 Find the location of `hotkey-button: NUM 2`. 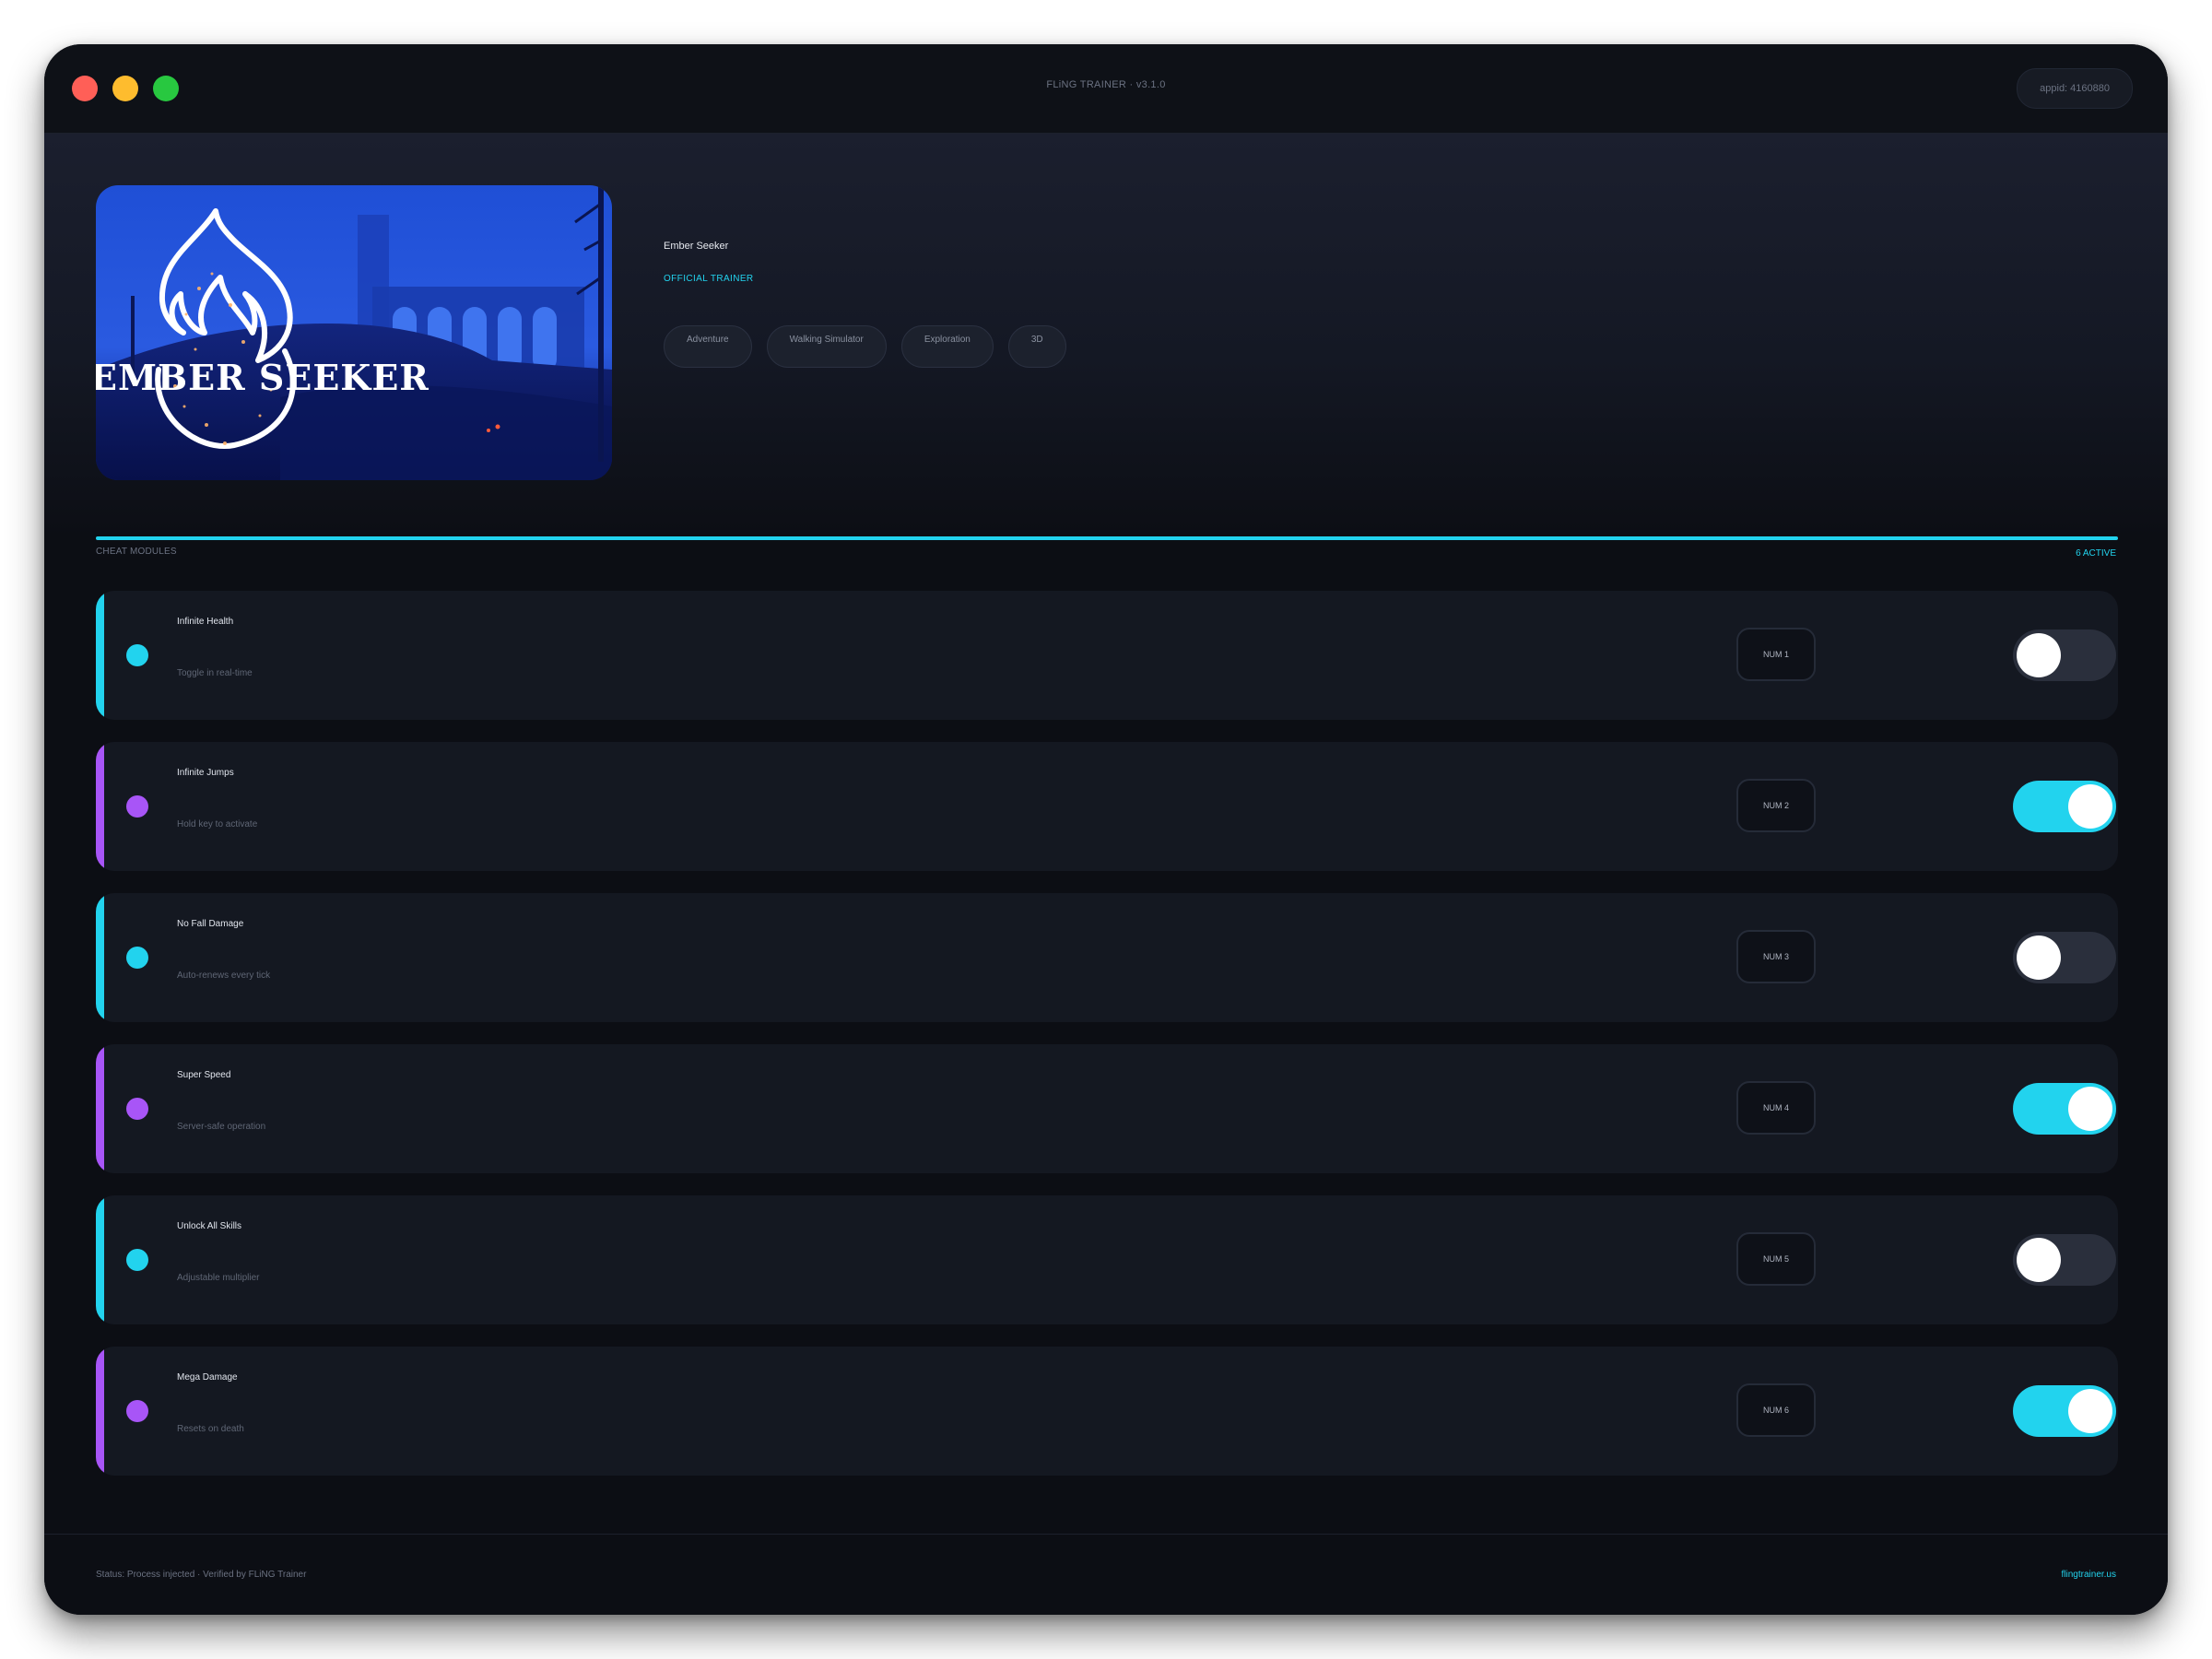

hotkey-button: NUM 2 is located at coordinates (1776, 805).